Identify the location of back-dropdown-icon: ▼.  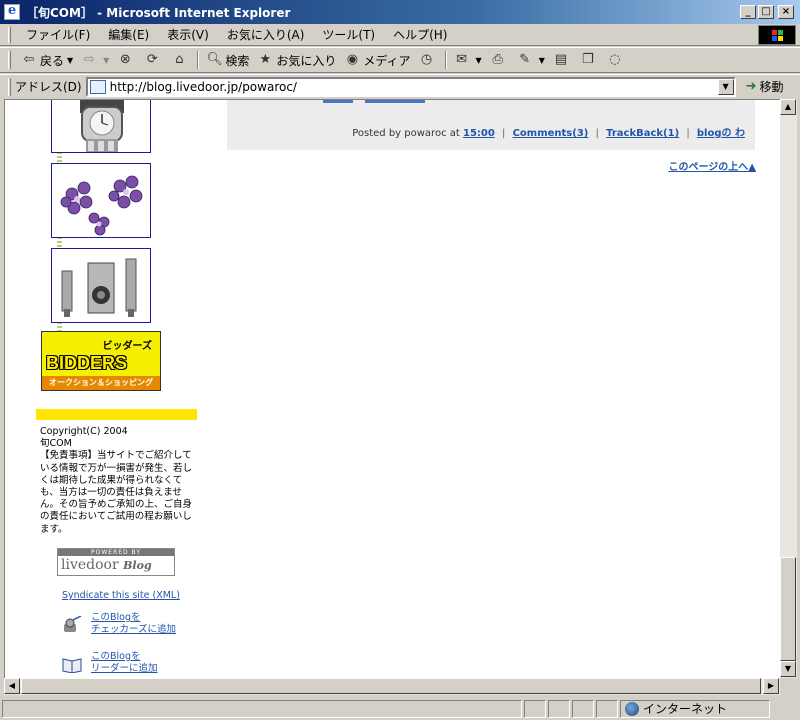
(70, 60).